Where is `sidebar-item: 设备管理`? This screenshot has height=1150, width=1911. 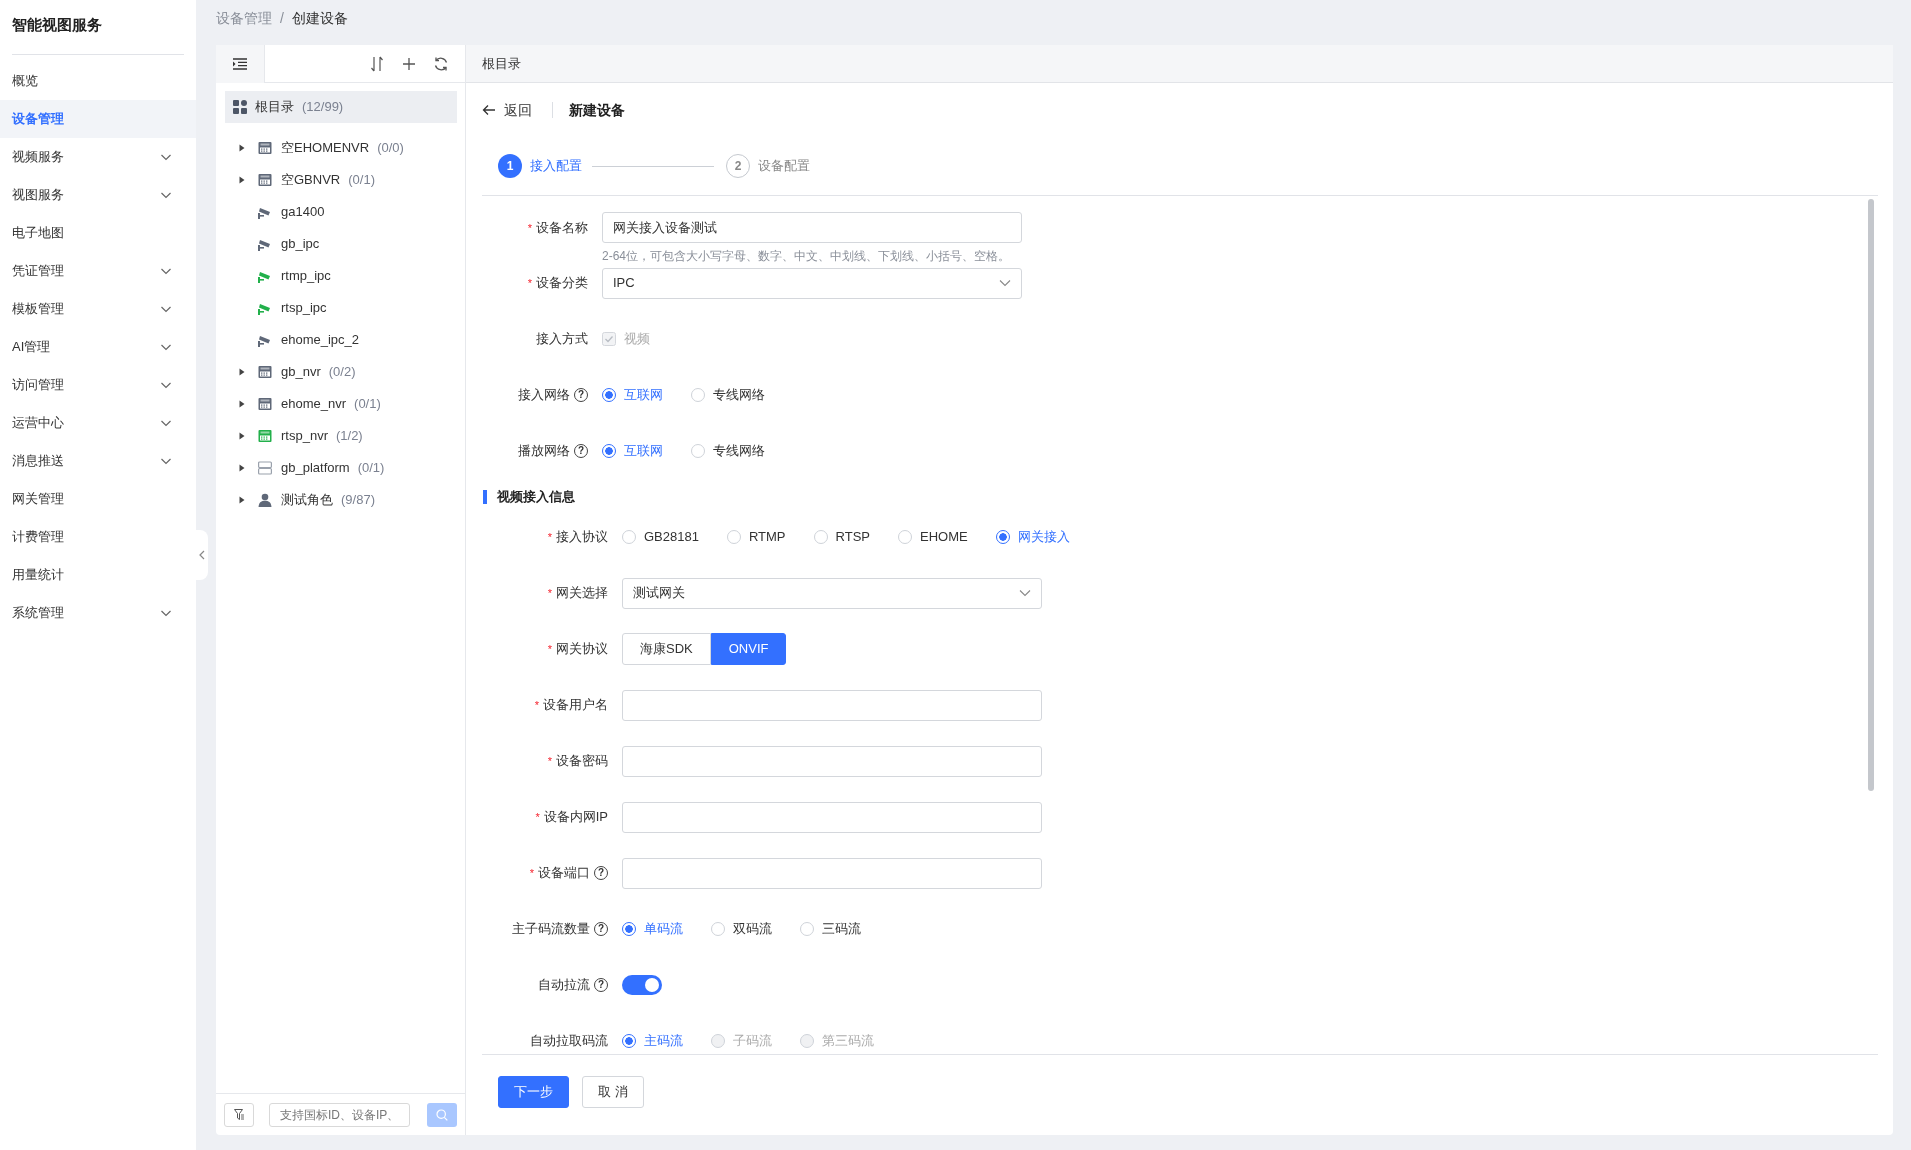 sidebar-item: 设备管理 is located at coordinates (98, 119).